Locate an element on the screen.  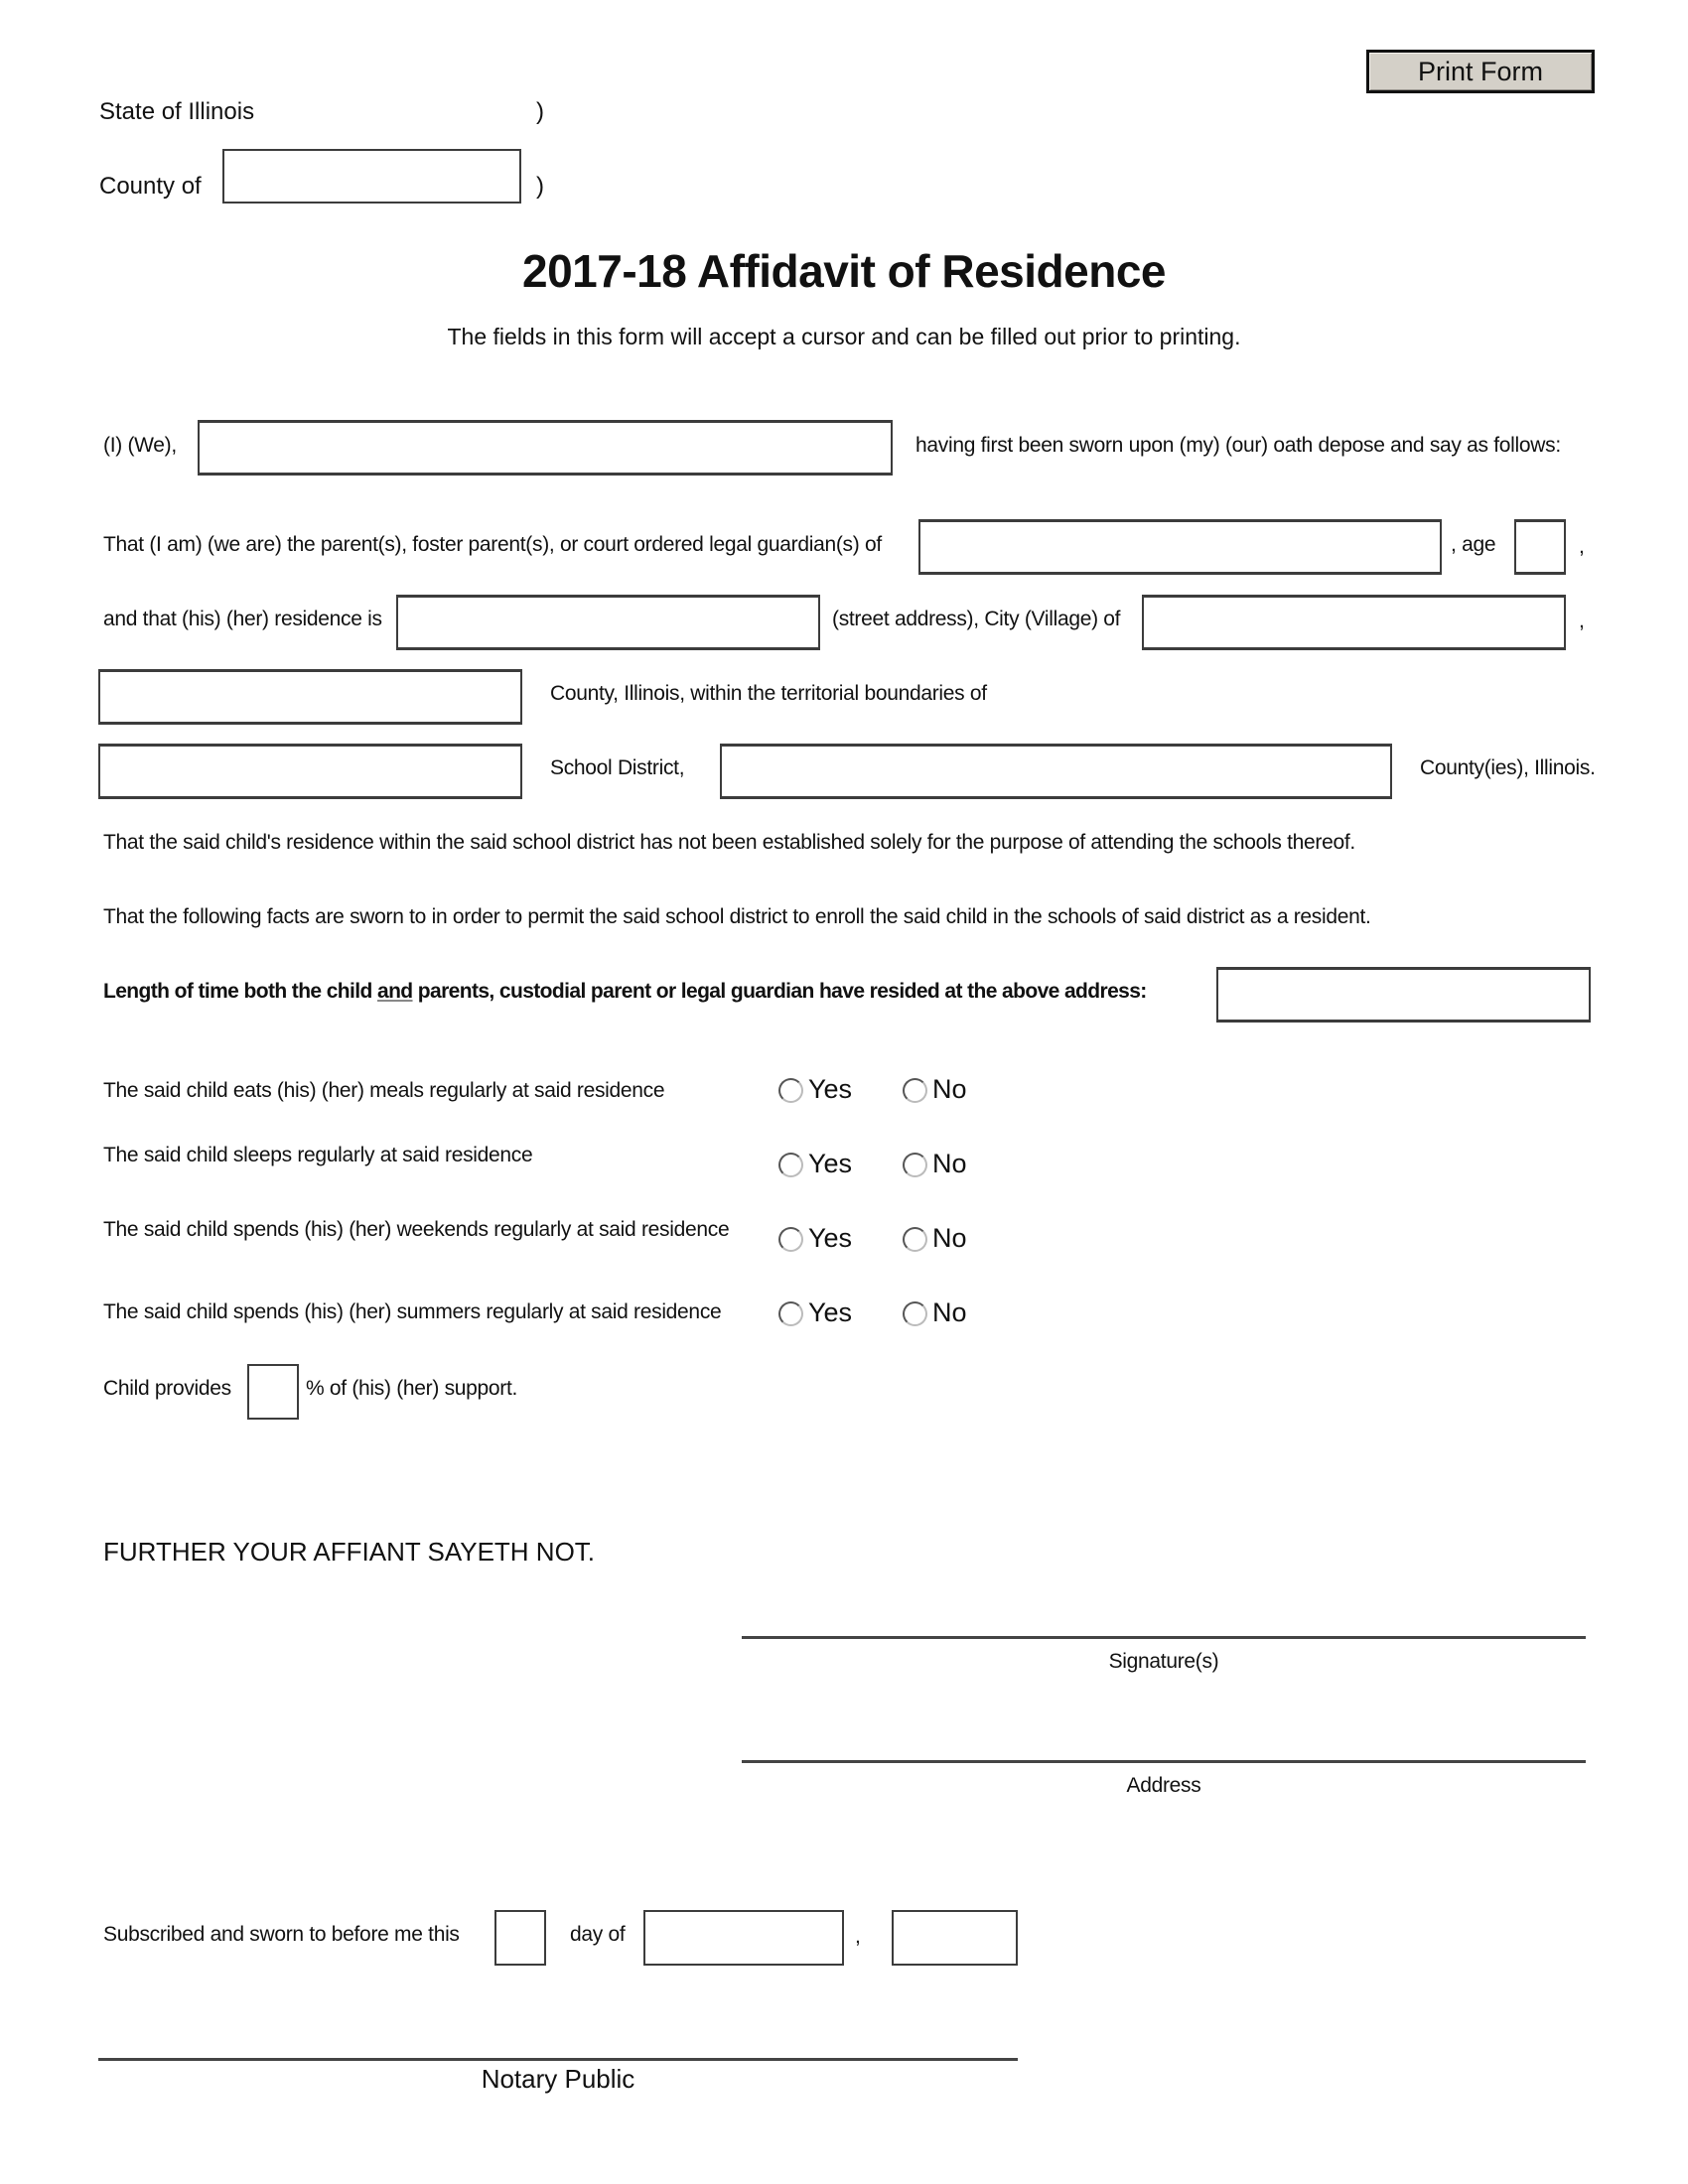
residence-county-field is located at coordinates (310, 697).